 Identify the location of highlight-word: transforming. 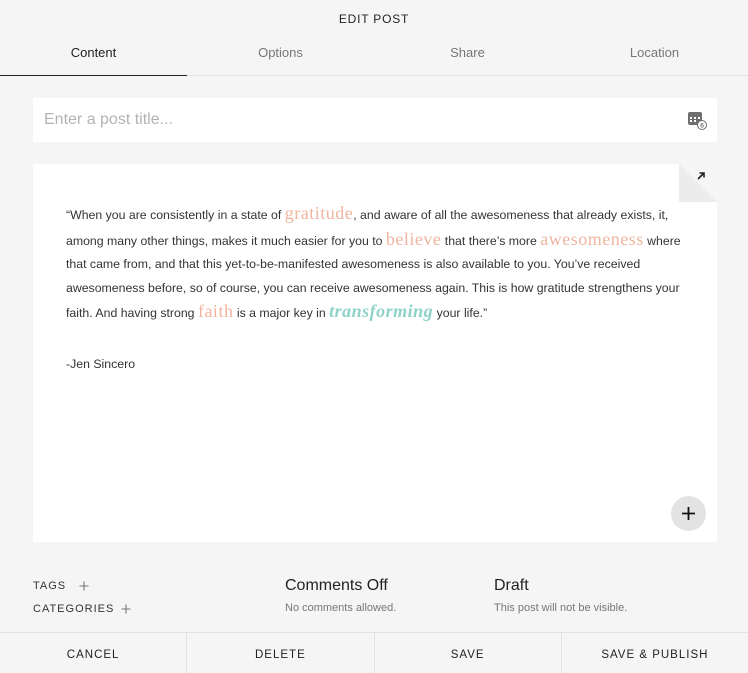
(381, 311).